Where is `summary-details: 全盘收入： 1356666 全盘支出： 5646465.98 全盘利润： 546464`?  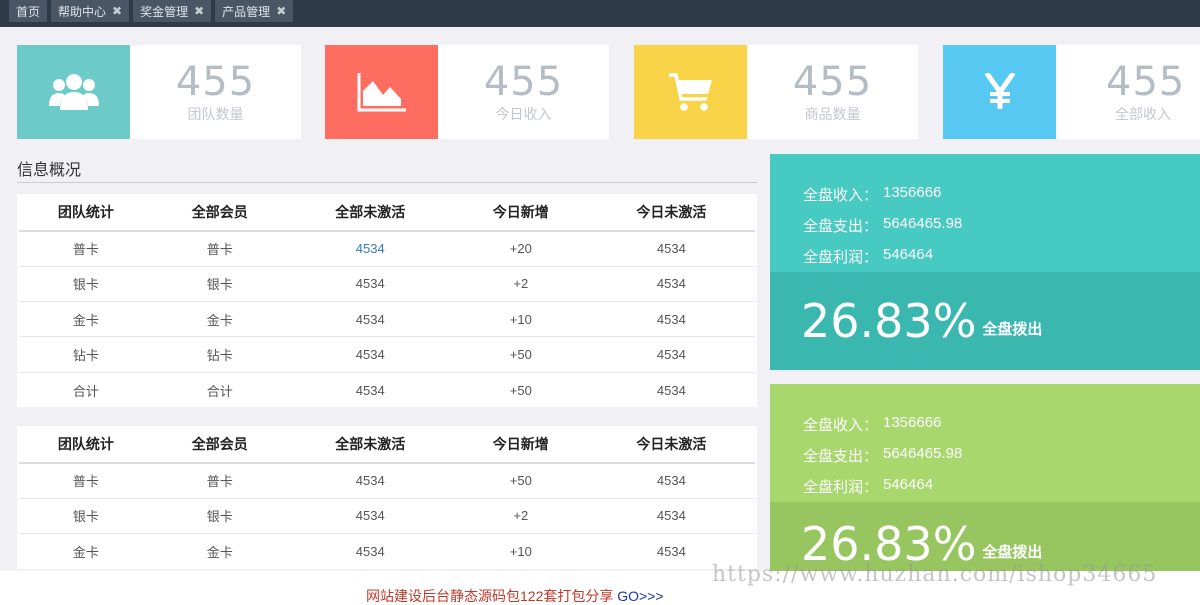
summary-details: 全盘收入： 1356666 全盘支出： 5646465.98 全盘利润： 546464 is located at coordinates (985, 443).